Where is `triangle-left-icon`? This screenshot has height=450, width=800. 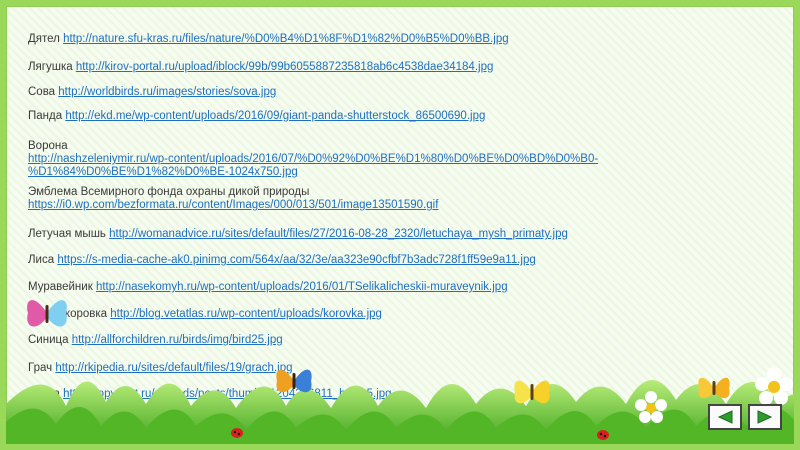 triangle-left-icon is located at coordinates (725, 417).